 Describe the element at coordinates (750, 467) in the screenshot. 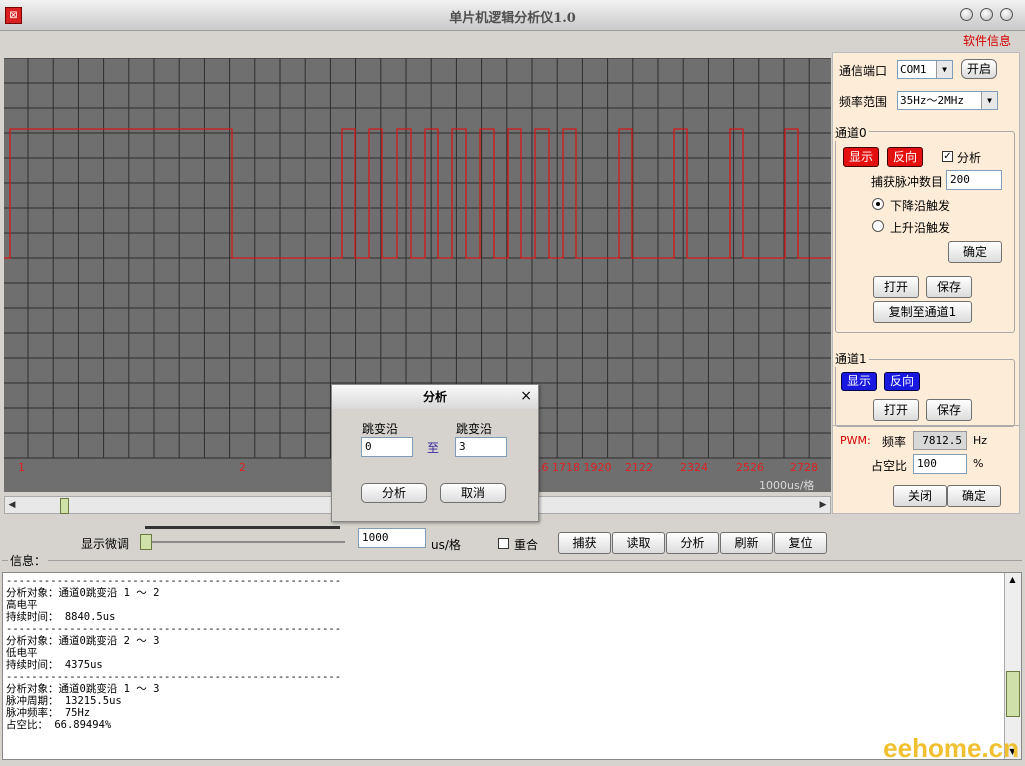

I see `edge-label: 2526` at that location.